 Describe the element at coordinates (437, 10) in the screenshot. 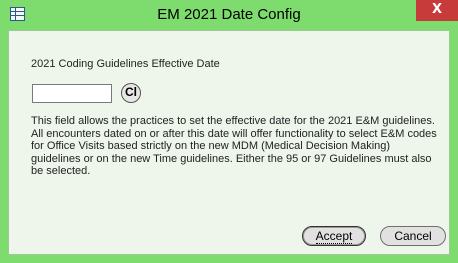

I see `close-icon: X` at that location.